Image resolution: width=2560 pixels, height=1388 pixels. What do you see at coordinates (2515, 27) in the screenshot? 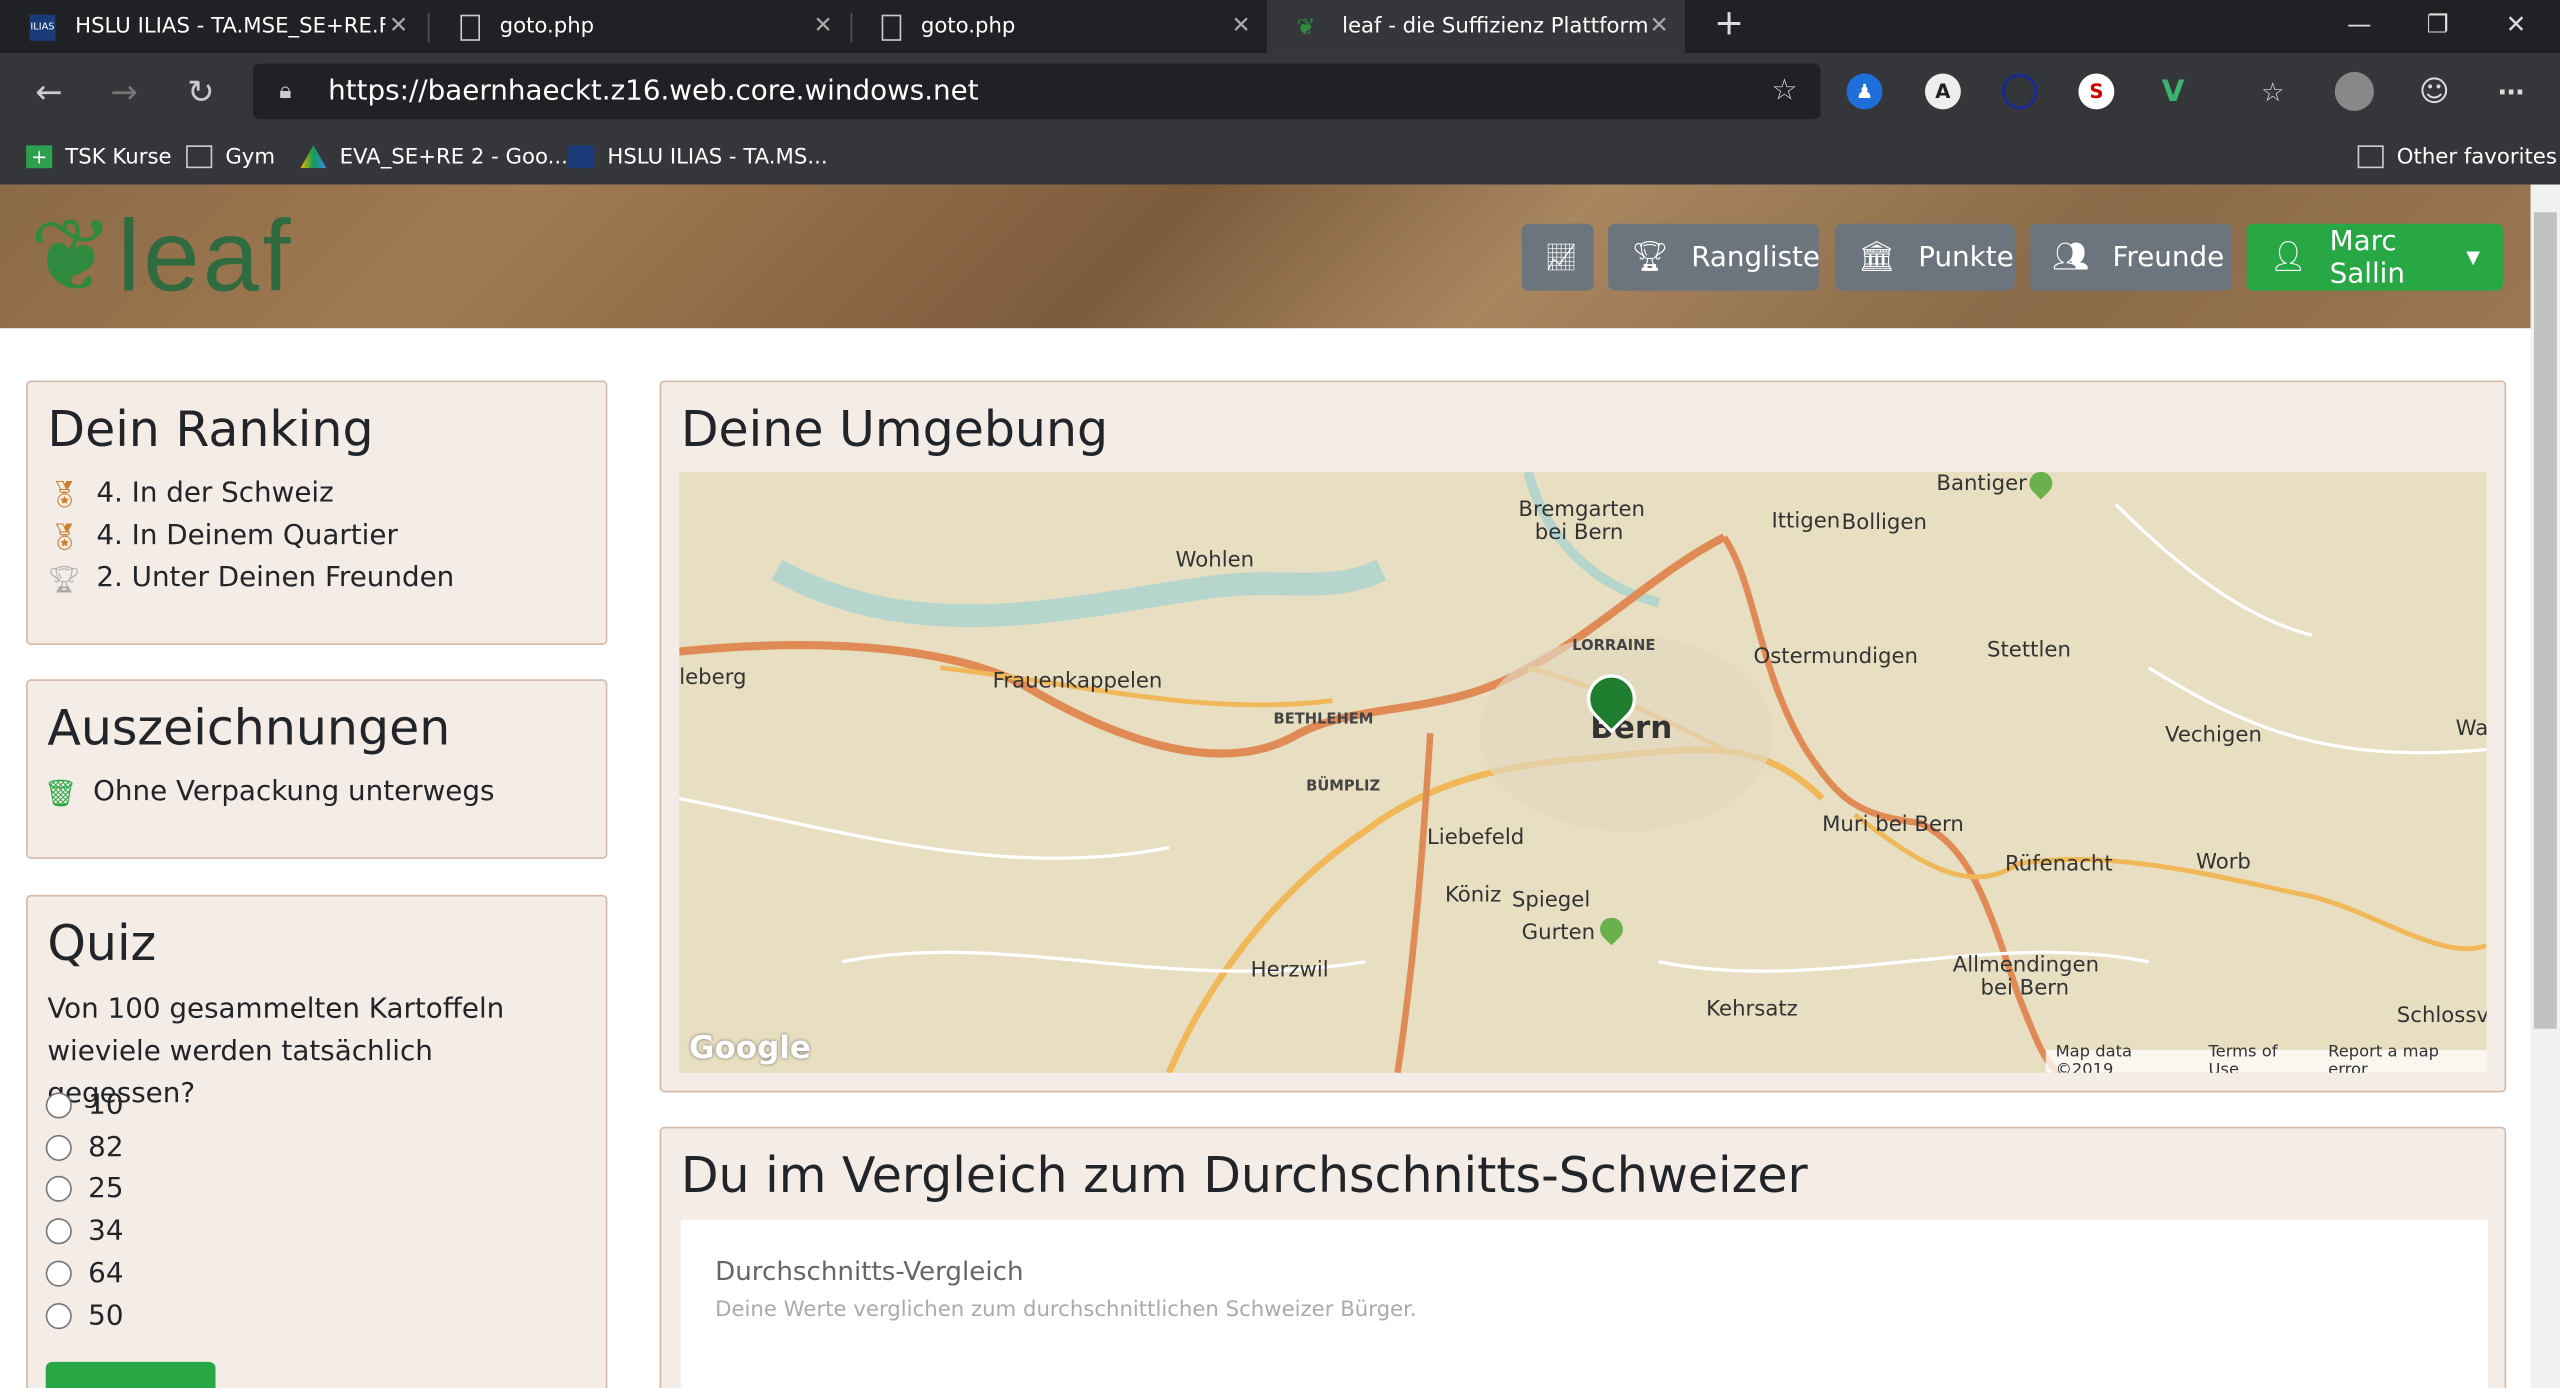
I see `close-window-icon: ✕` at bounding box center [2515, 27].